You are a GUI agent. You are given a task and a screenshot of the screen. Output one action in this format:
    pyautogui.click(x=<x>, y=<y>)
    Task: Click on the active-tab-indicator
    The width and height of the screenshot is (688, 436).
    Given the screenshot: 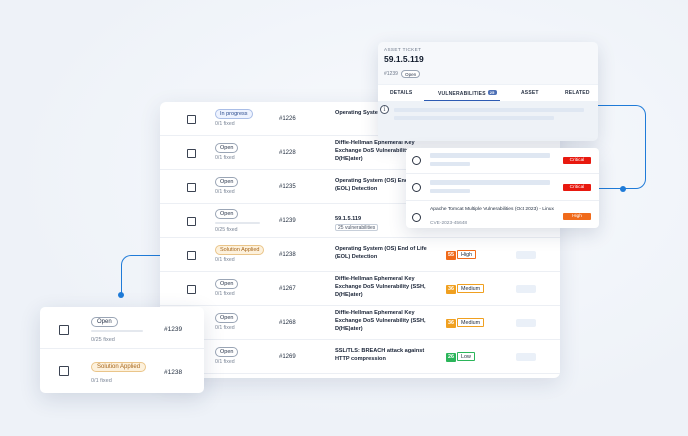 What is the action you would take?
    pyautogui.click(x=462, y=100)
    